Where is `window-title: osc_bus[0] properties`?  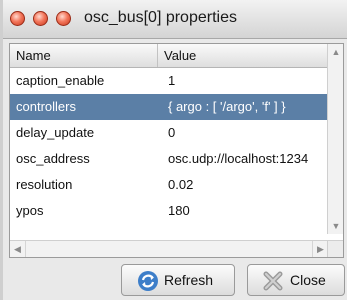 window-title: osc_bus[0] properties is located at coordinates (160, 17).